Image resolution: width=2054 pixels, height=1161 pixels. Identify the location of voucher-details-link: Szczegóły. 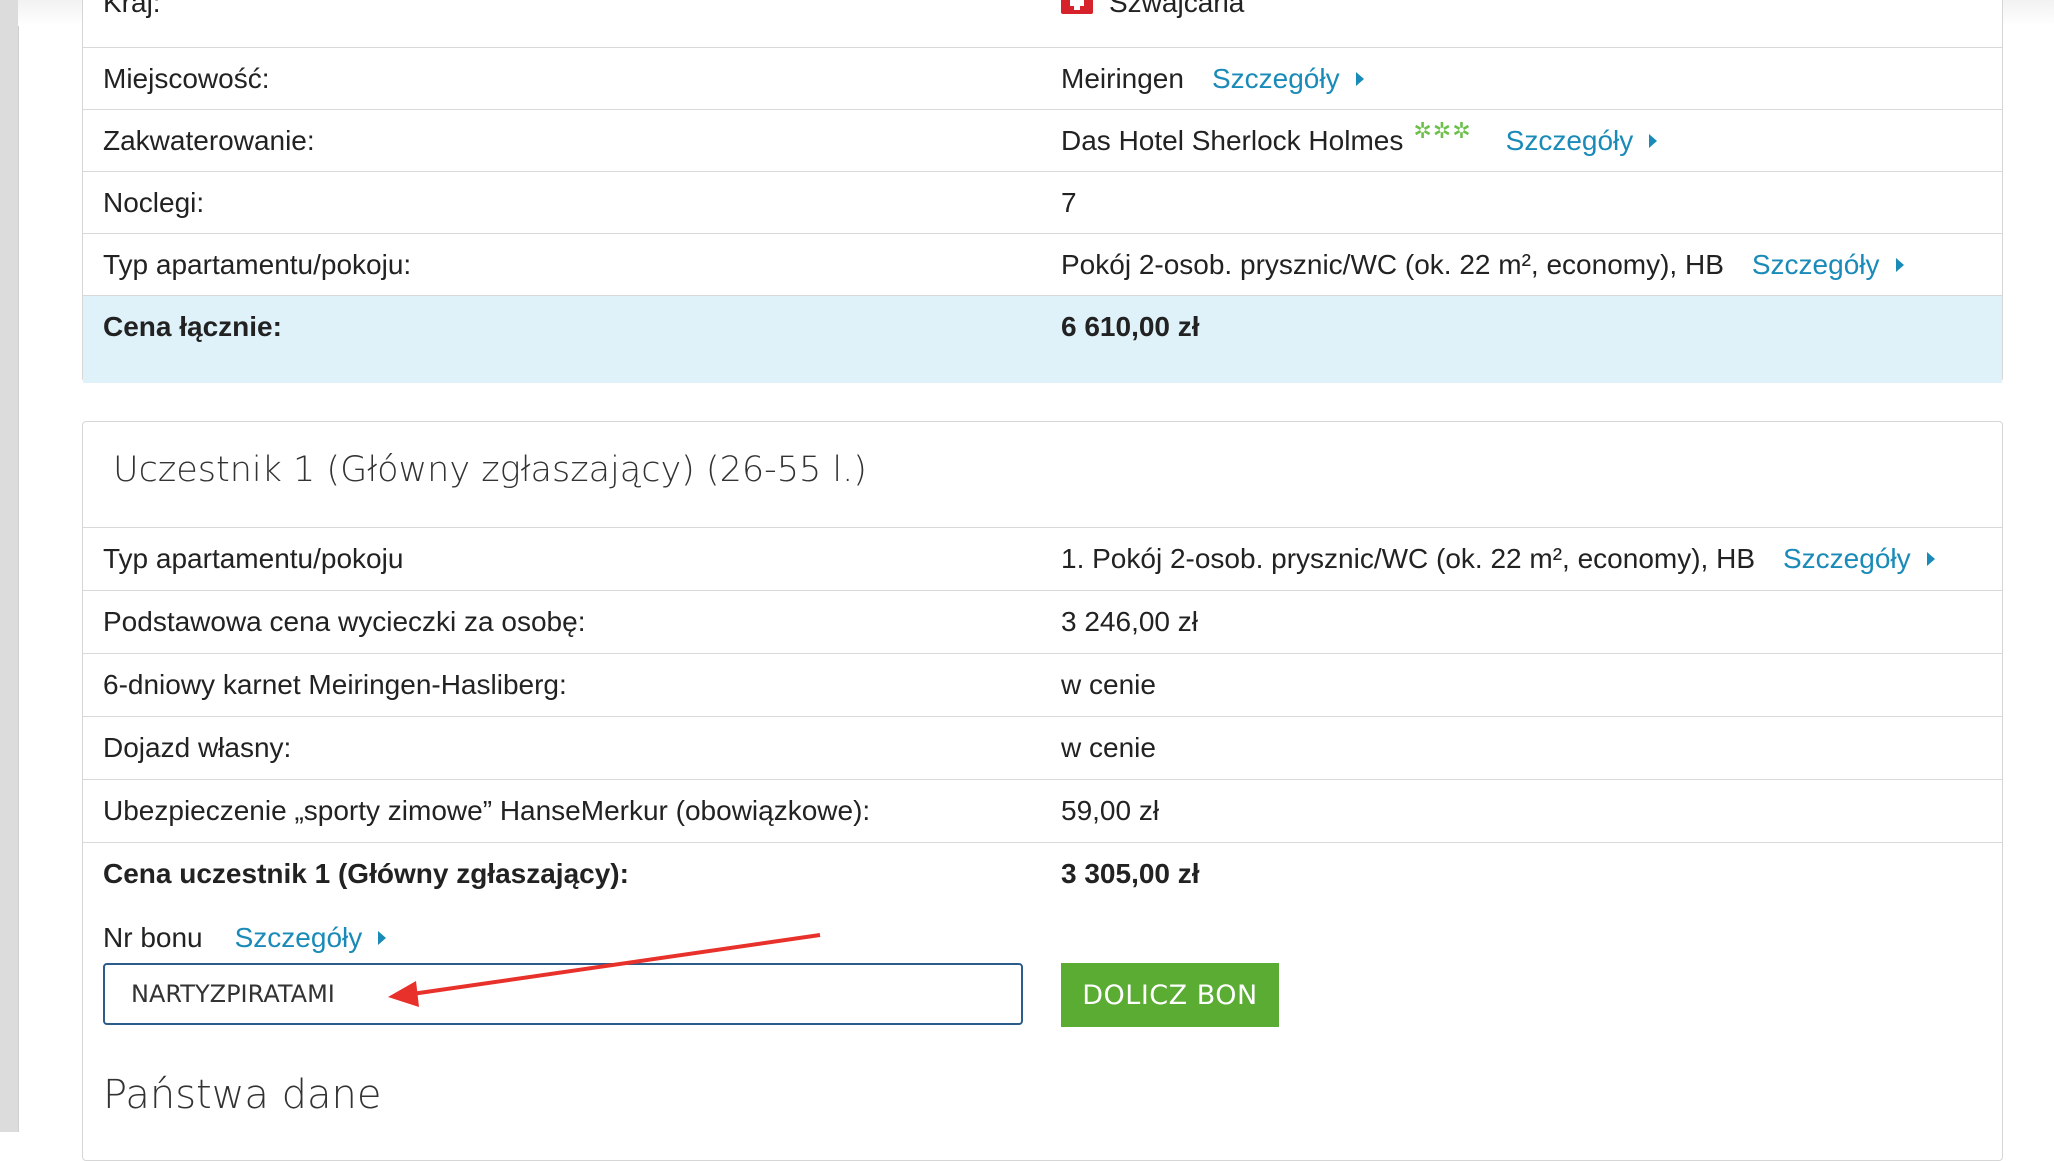
(311, 938).